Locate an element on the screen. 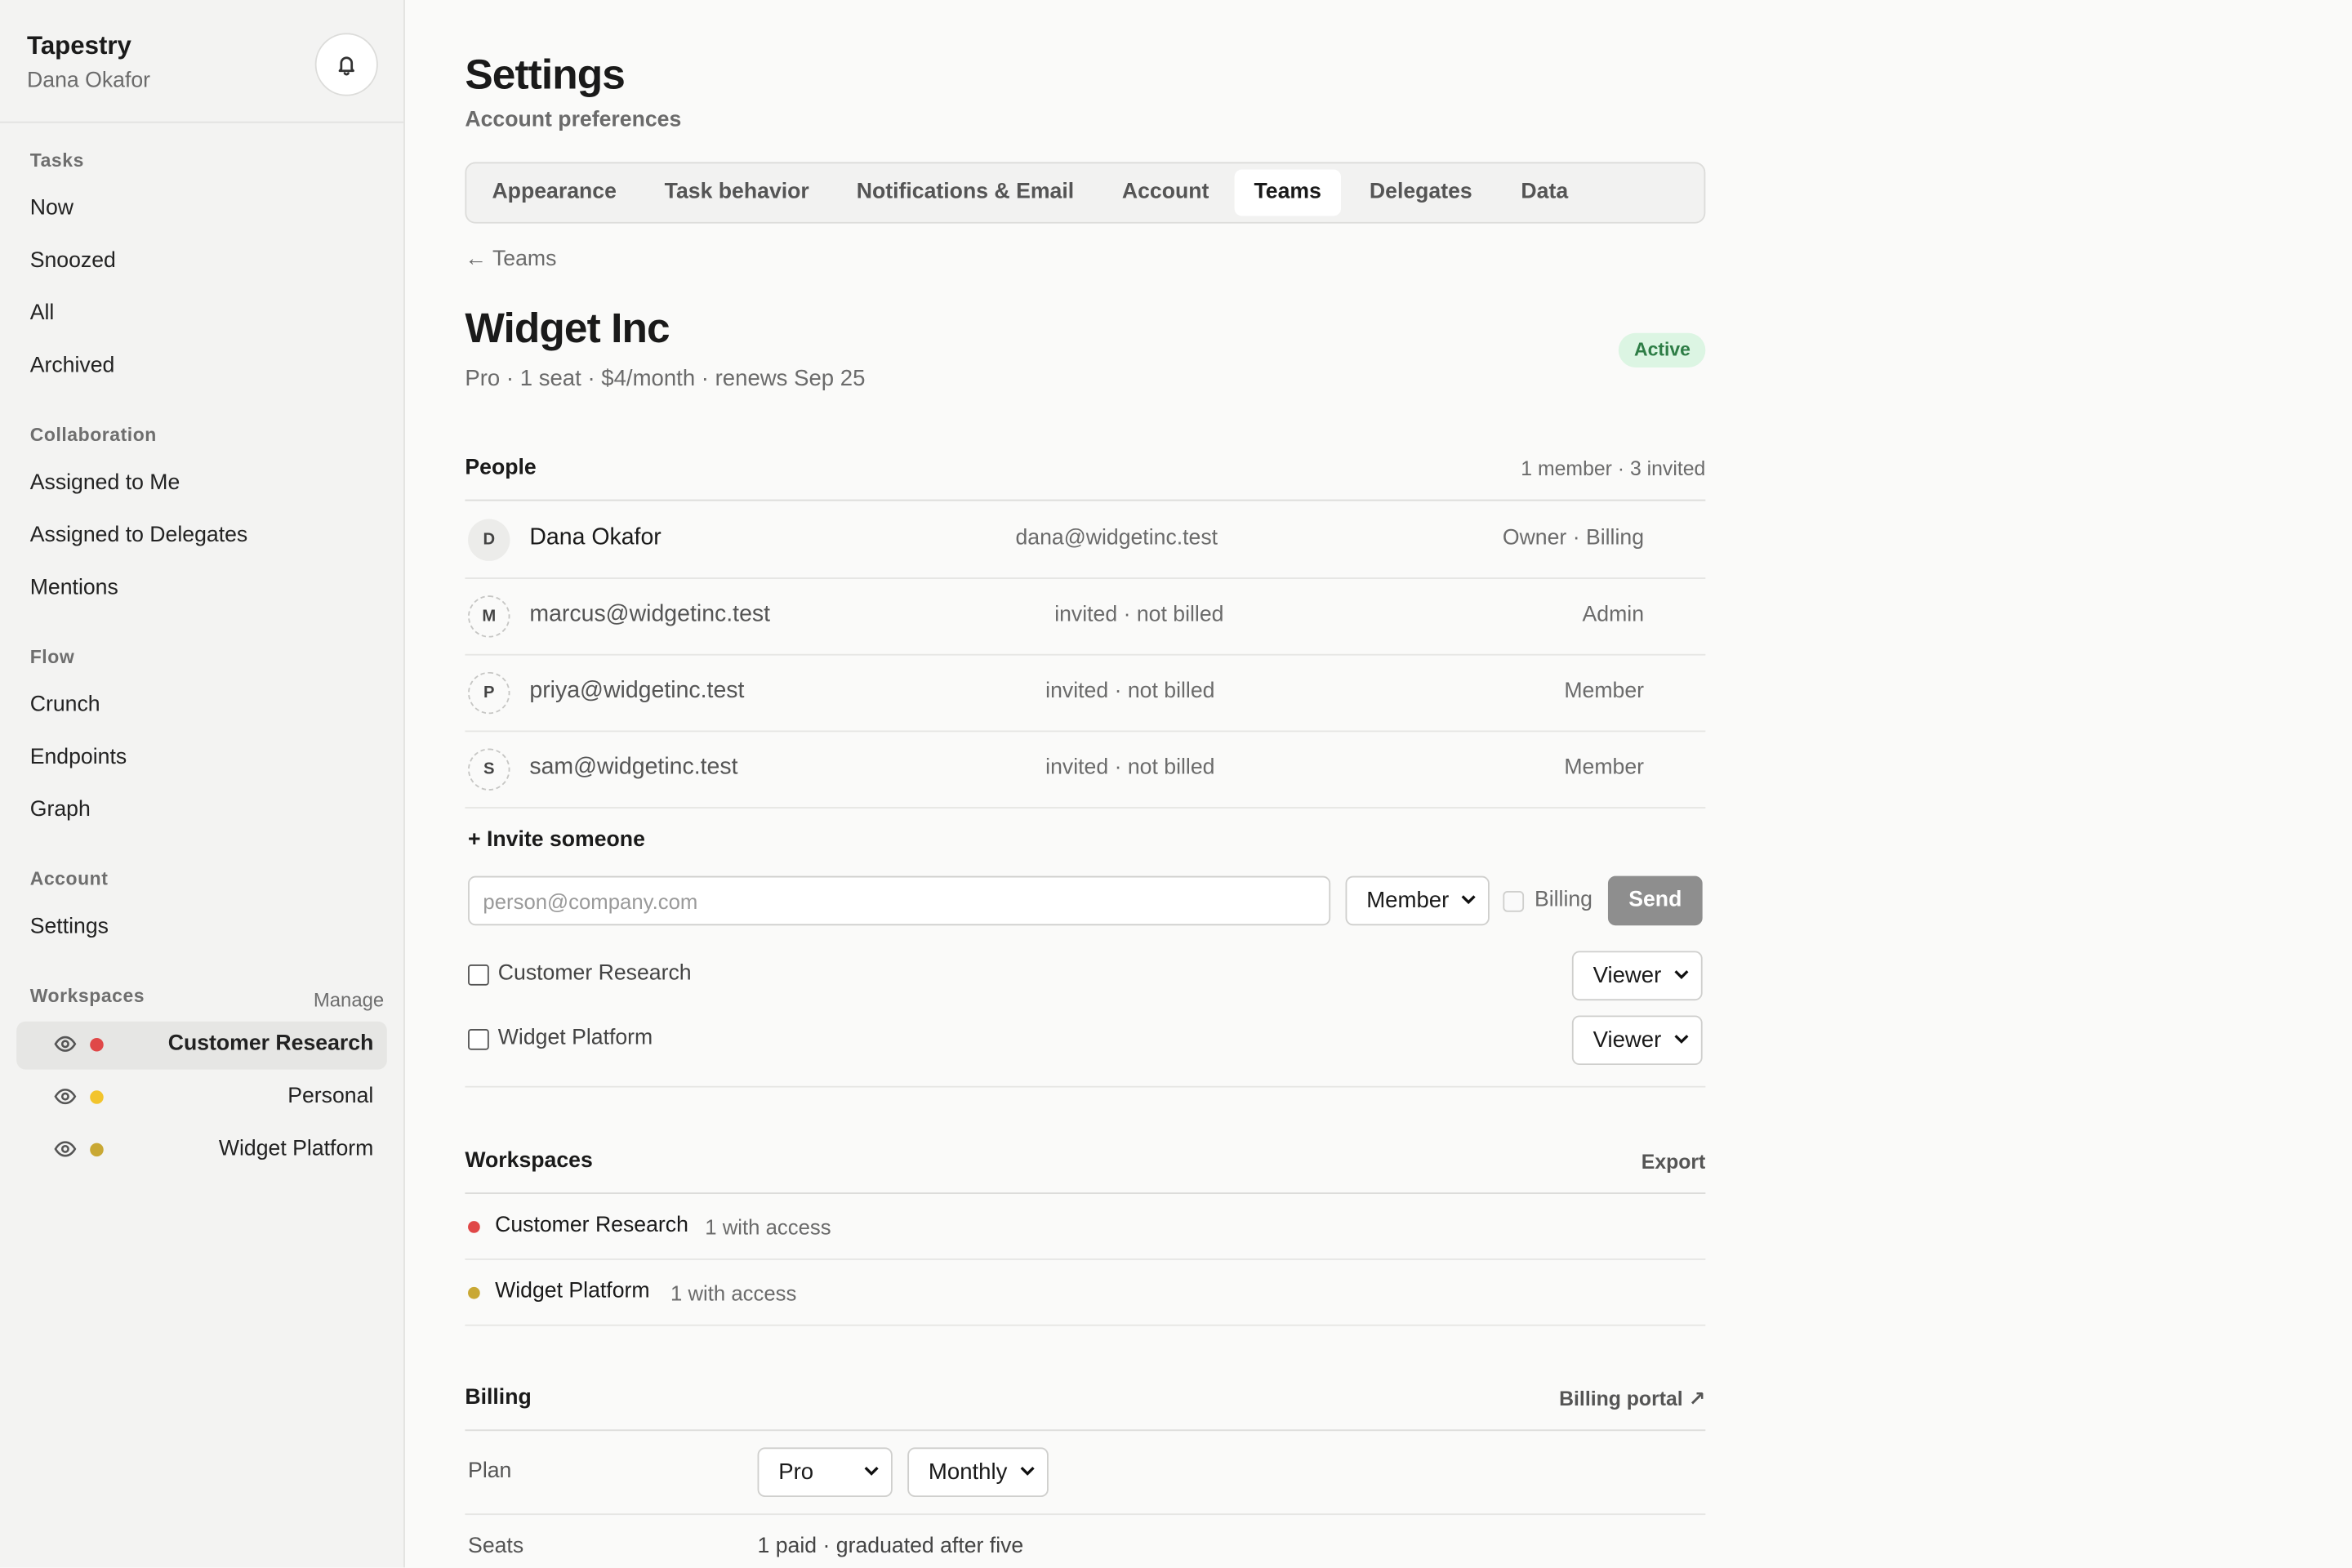 This screenshot has height=1568, width=2352. sidebar-workspace-customer-research: Customer Research is located at coordinates (201, 1045).